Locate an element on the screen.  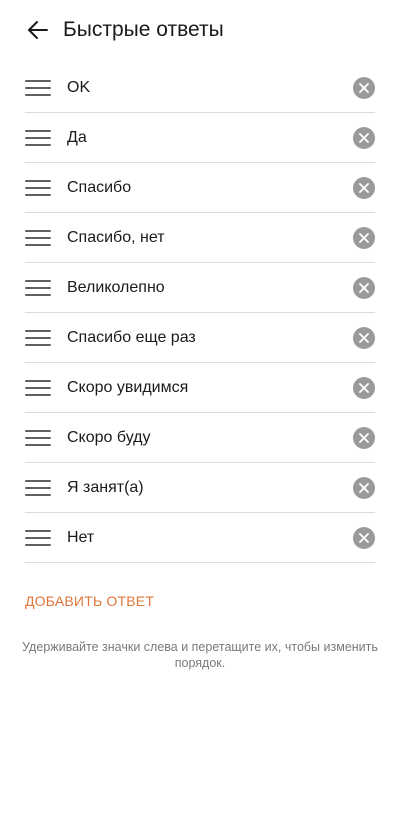
reply-label: Скоро увидимся is located at coordinates (127, 388).